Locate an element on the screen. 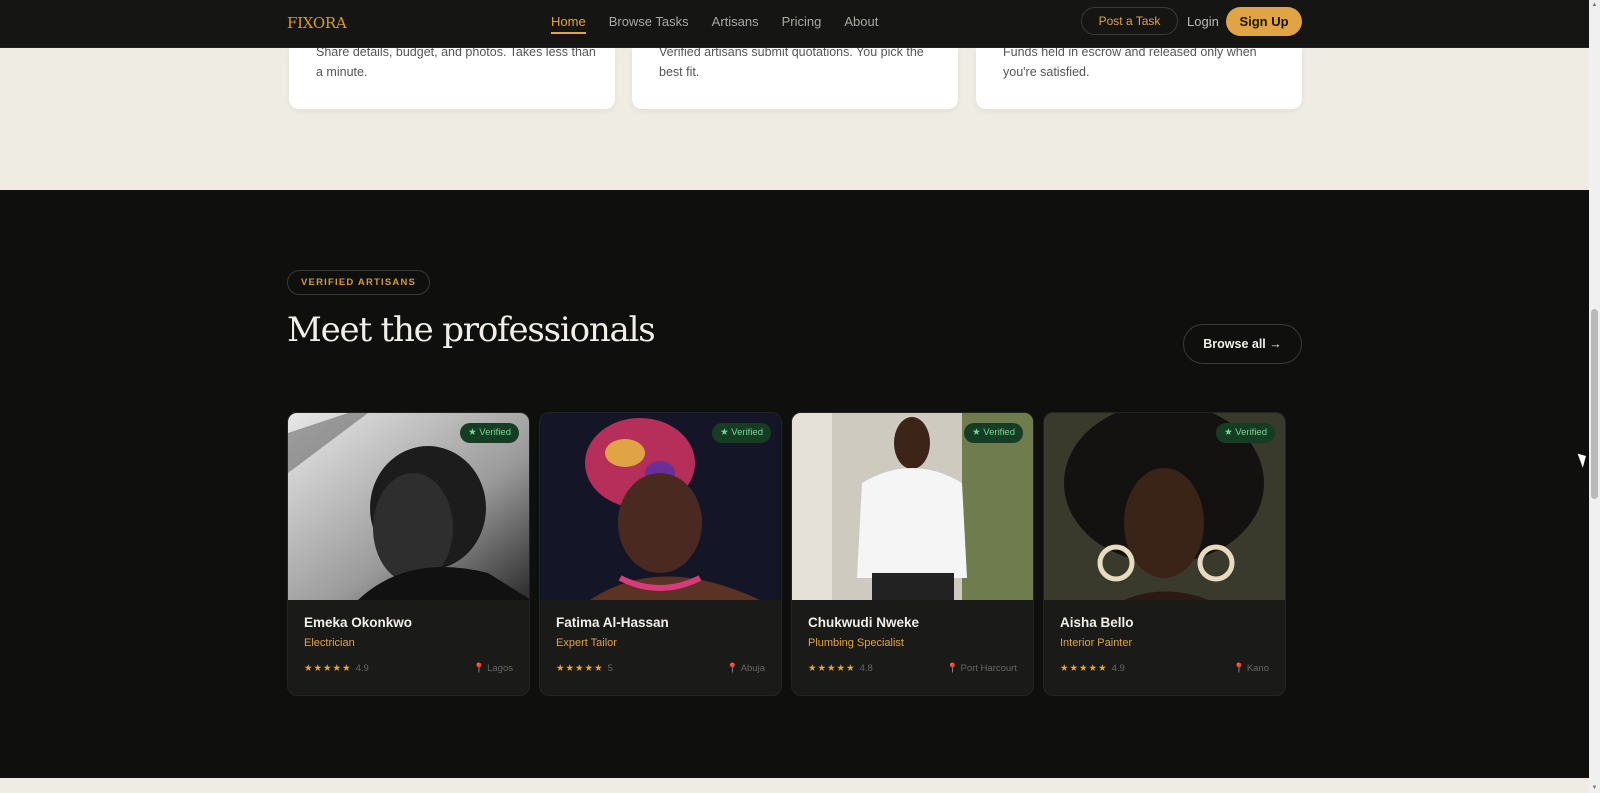  scroll-down-arrow-icon: ▼ is located at coordinates (1594, 788).